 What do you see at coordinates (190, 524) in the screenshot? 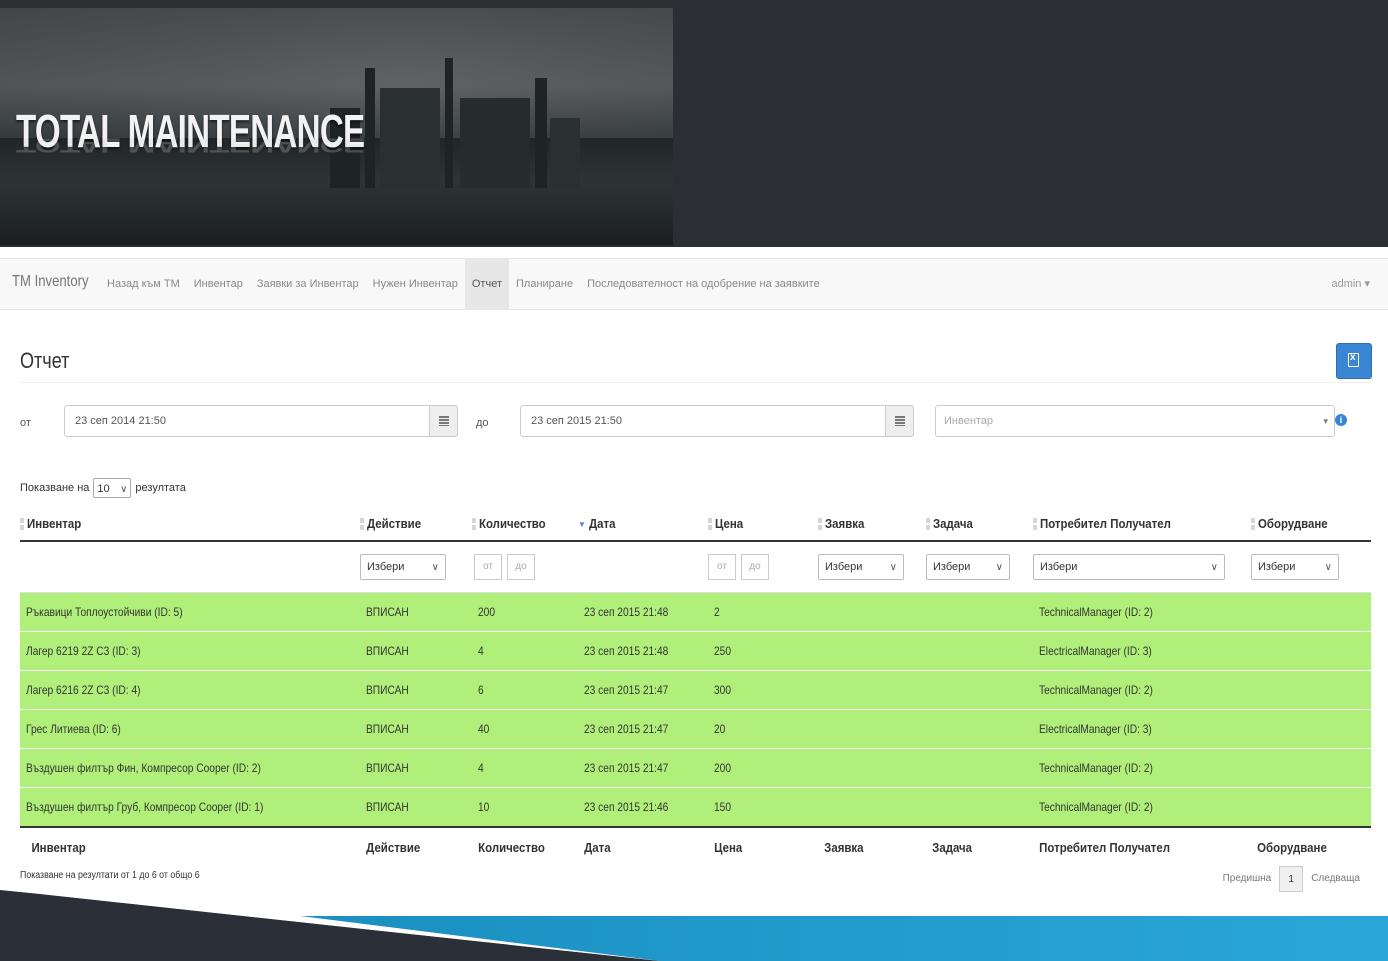
I see `column-header-inventory: Инвентар` at bounding box center [190, 524].